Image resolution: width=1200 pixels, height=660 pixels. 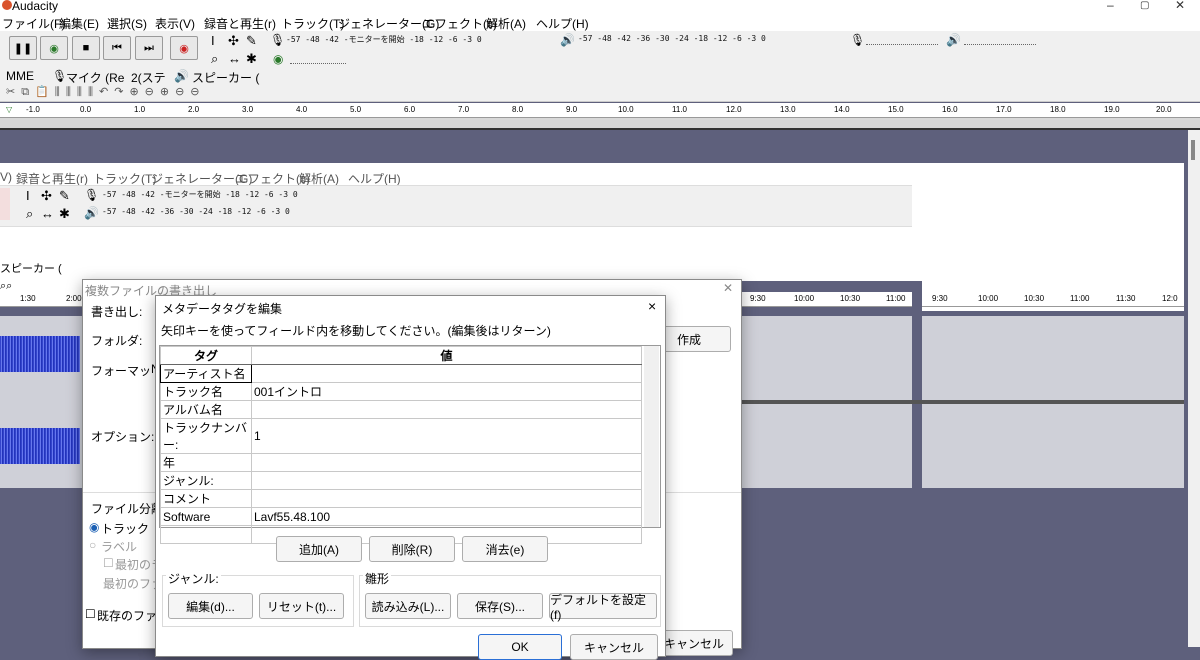 I want to click on bg-selection-tool-icon: I, so click(x=28, y=195).